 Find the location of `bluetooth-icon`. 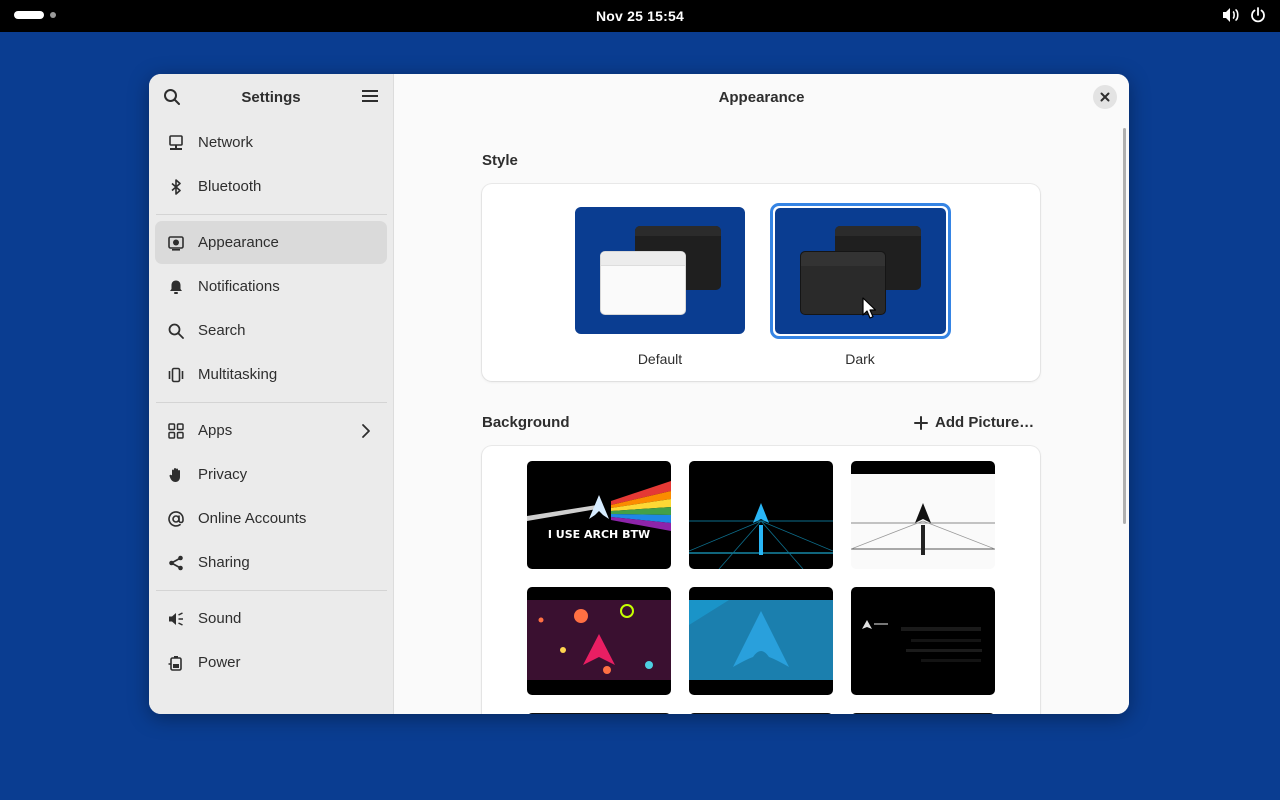

bluetooth-icon is located at coordinates (176, 186).